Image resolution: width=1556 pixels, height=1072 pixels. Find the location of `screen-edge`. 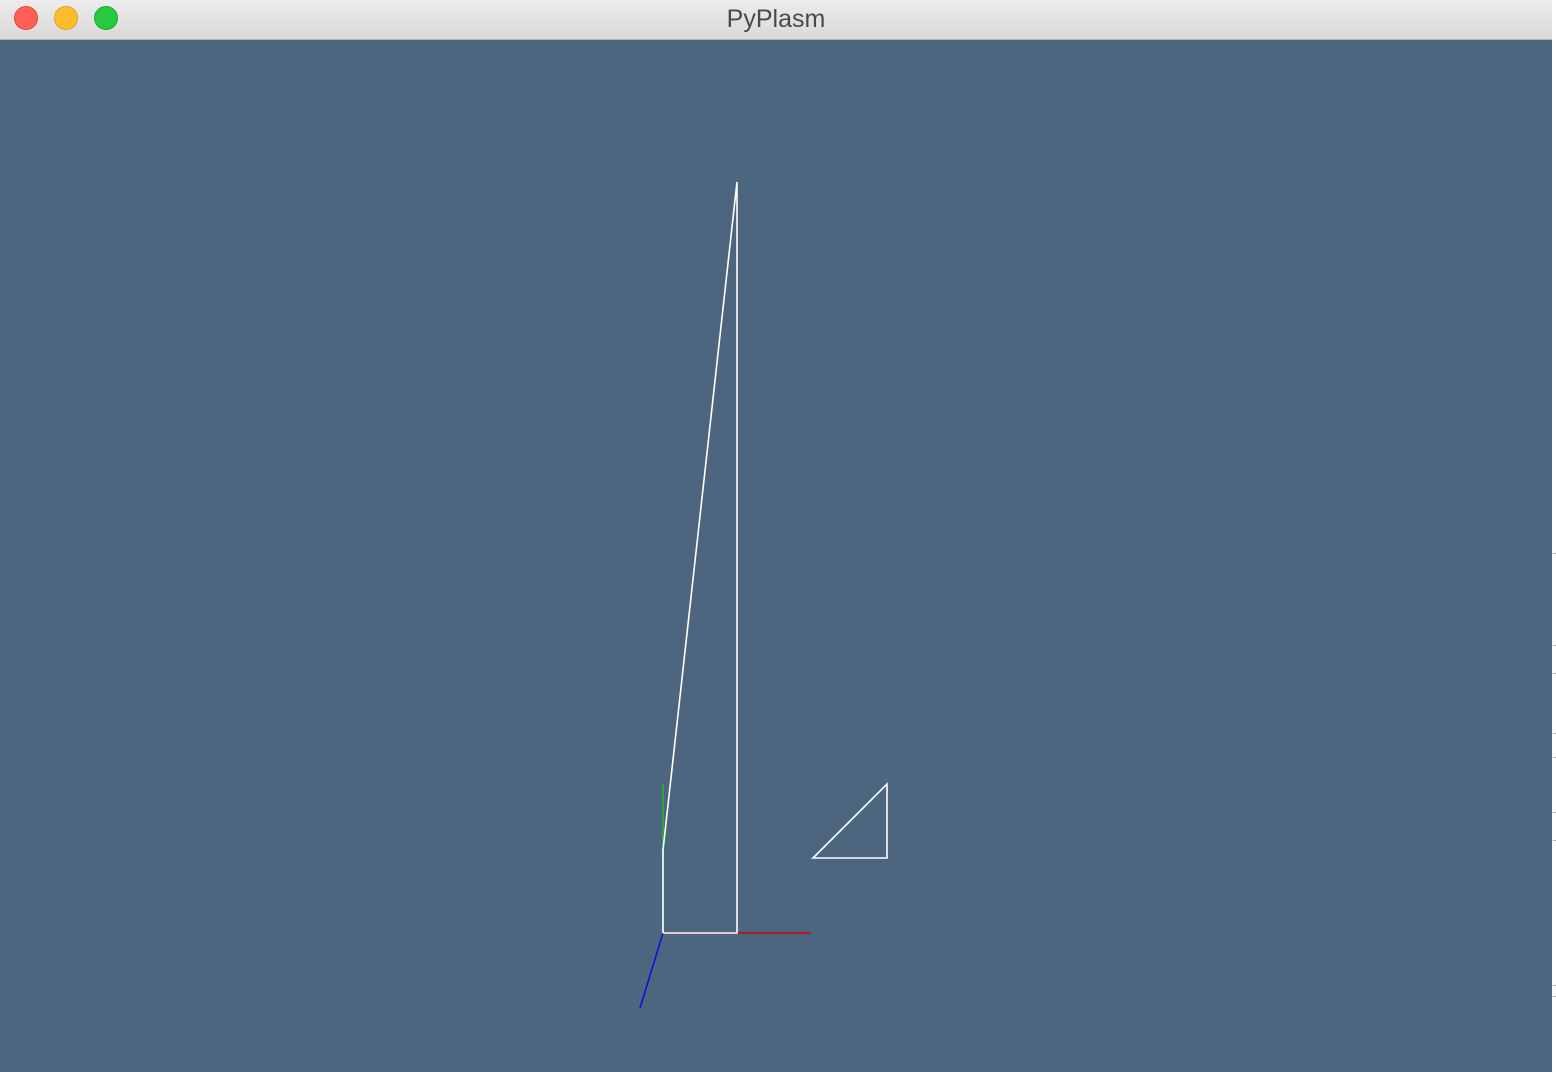

screen-edge is located at coordinates (1554, 536).